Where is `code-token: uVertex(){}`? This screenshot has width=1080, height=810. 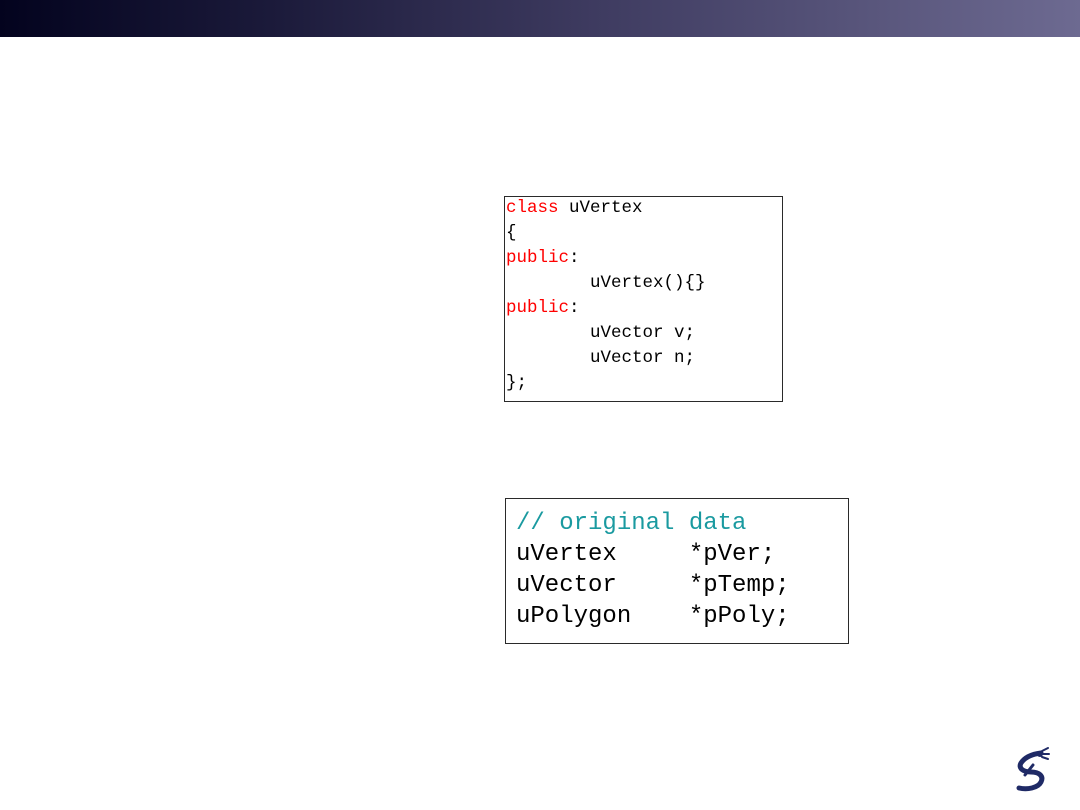 code-token: uVertex(){} is located at coordinates (606, 283).